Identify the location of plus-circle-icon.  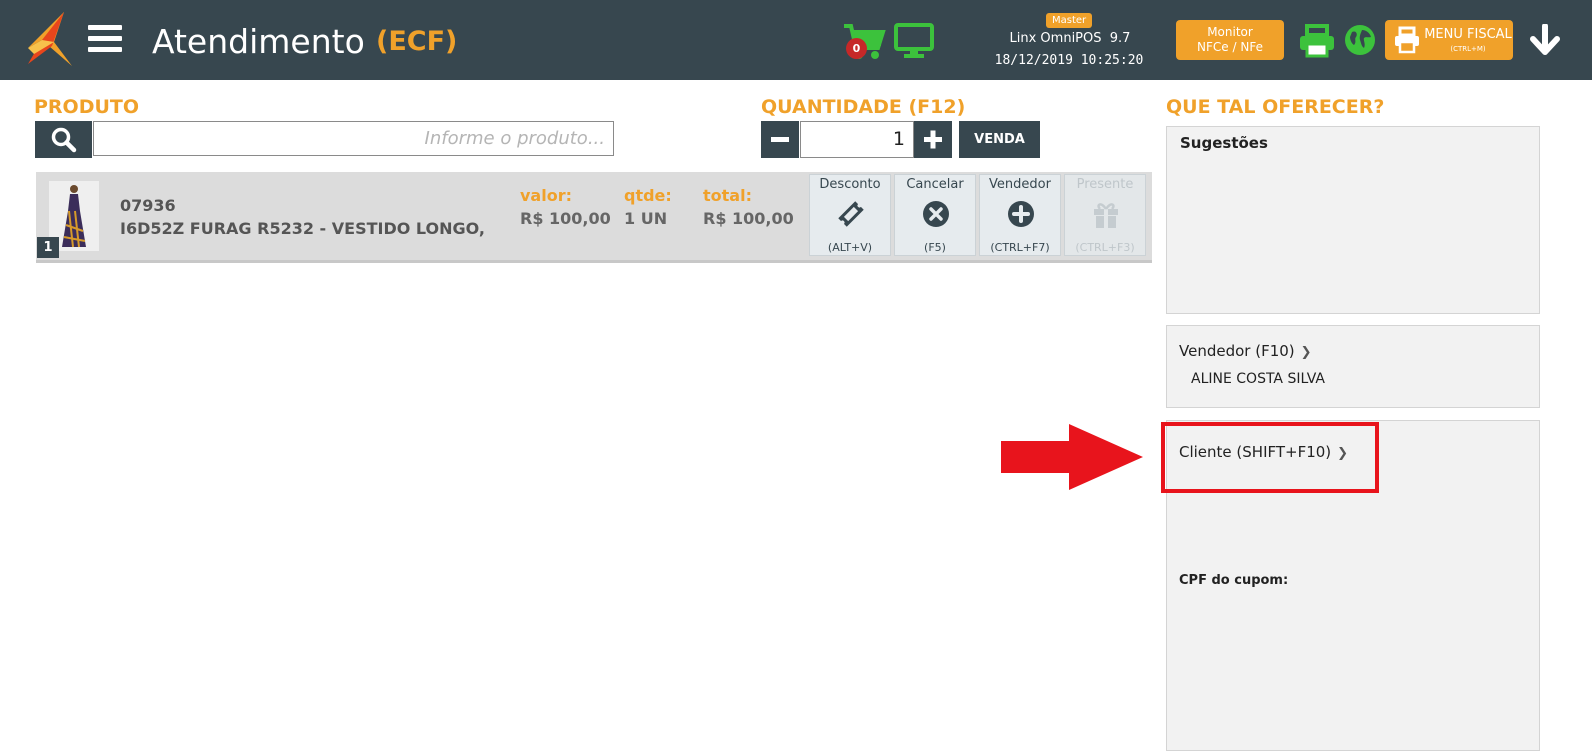
(1021, 214).